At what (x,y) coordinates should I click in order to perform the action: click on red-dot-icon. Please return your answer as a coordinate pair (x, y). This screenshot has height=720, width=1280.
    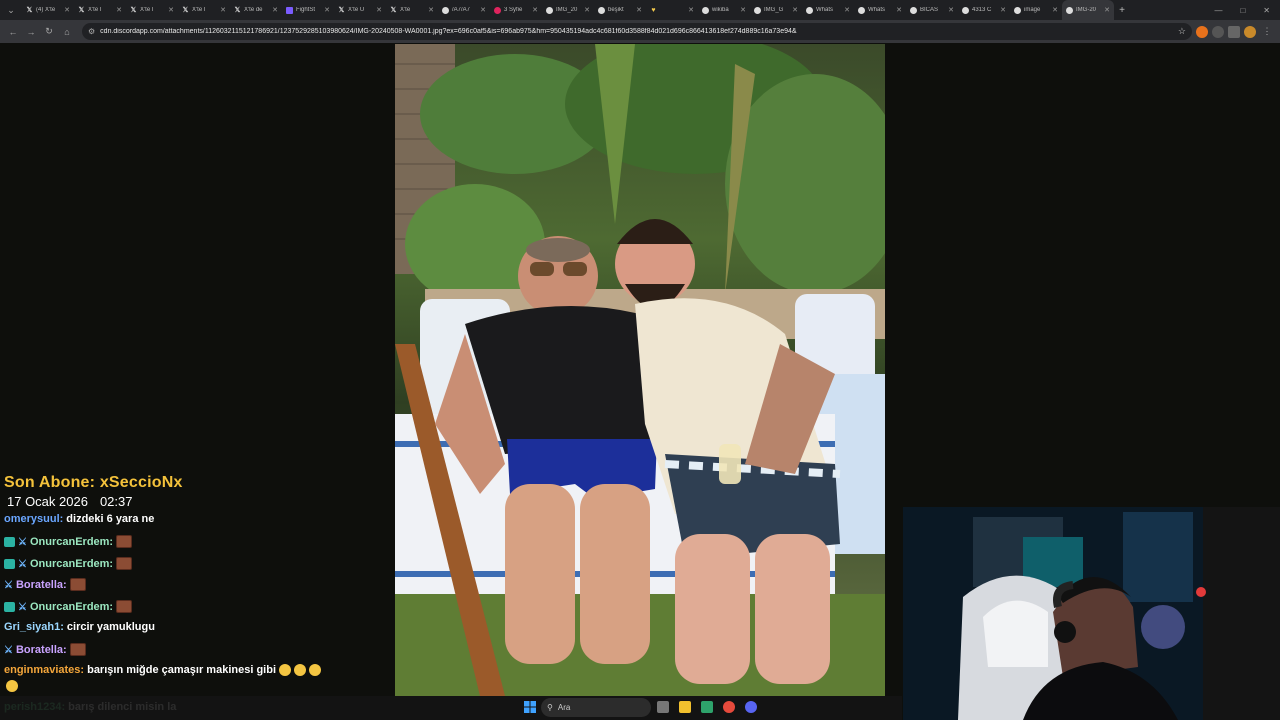
    Looking at the image, I should click on (497, 10).